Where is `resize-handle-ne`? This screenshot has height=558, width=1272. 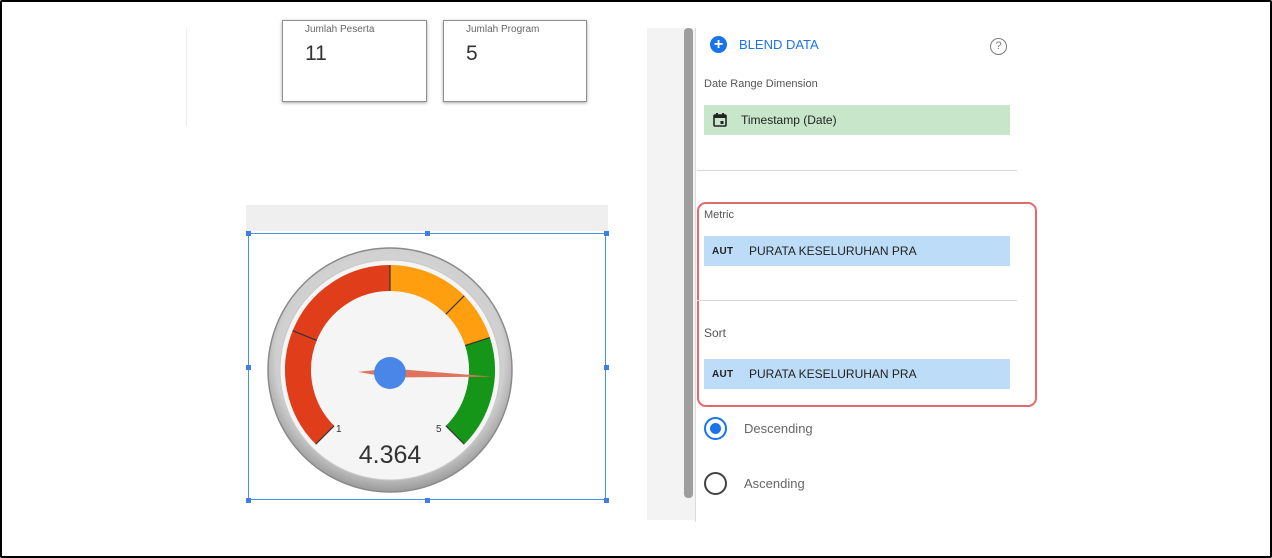
resize-handle-ne is located at coordinates (606, 233).